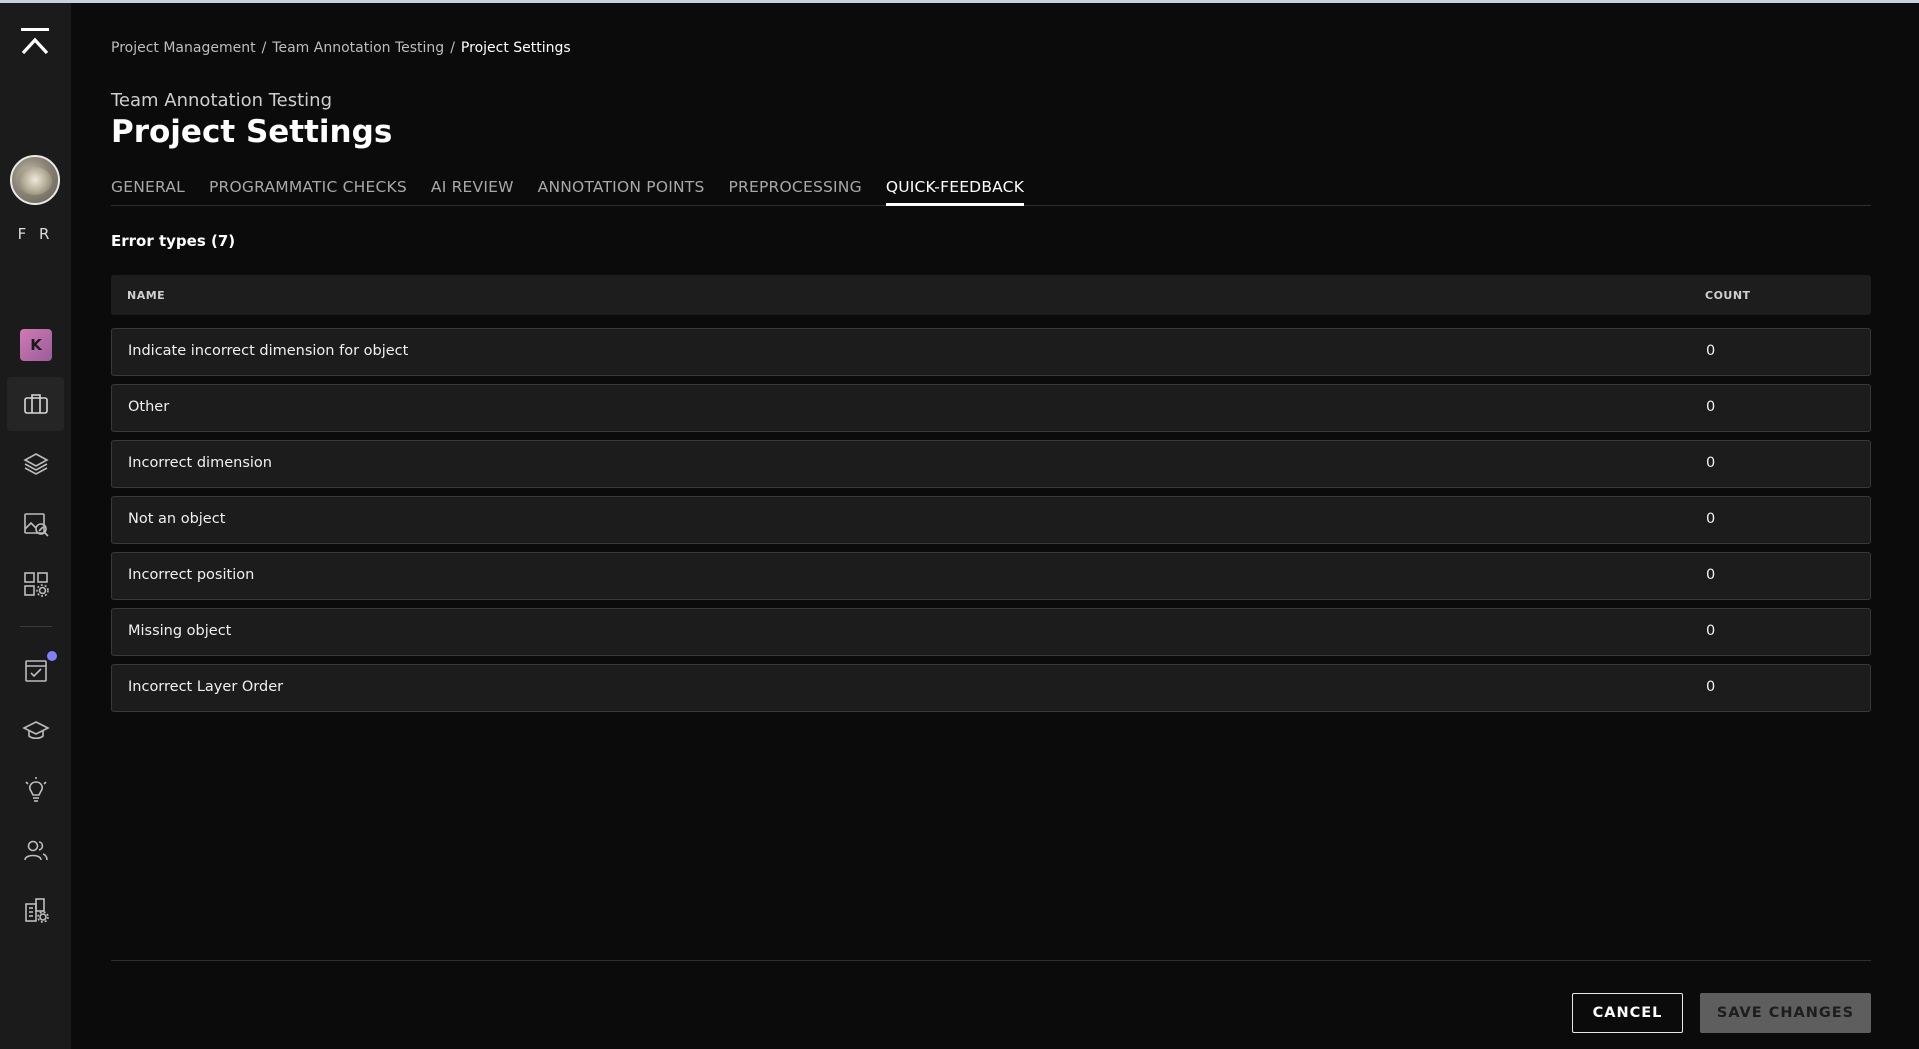 This screenshot has width=1919, height=1049. I want to click on avatar-image, so click(35, 181).